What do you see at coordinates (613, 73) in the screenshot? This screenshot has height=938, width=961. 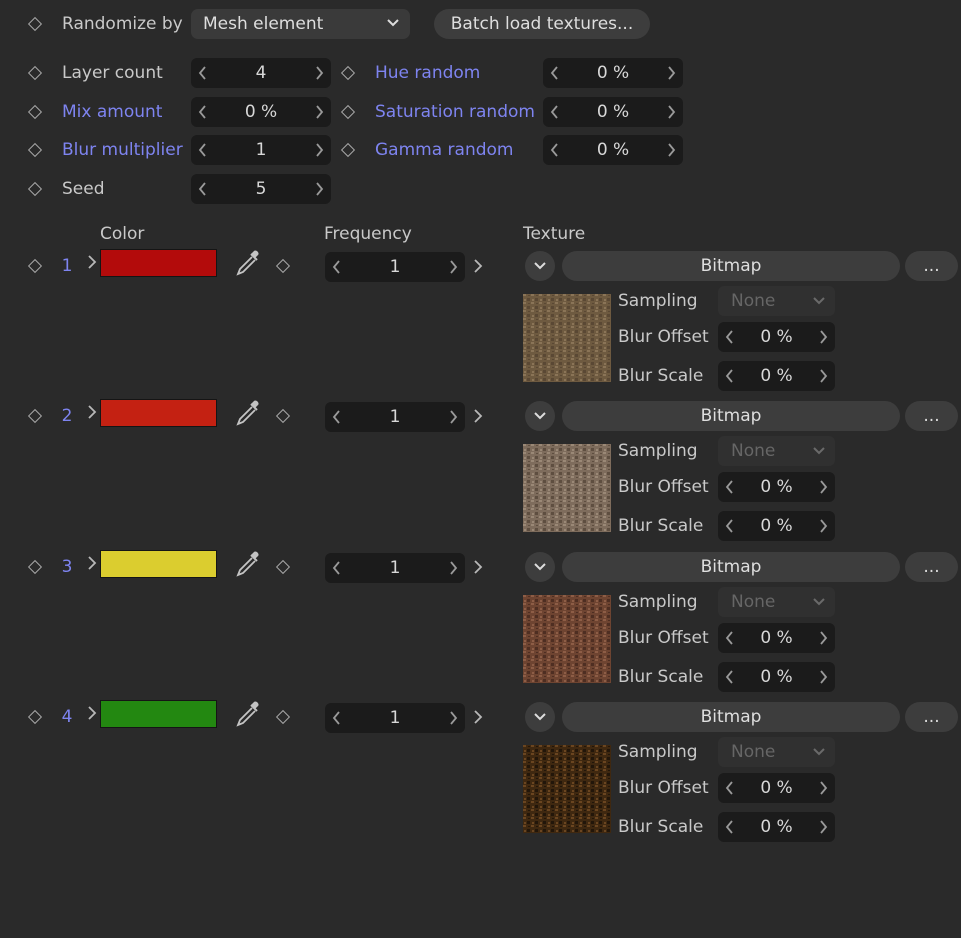 I see `hue-random-stepper: 0 %` at bounding box center [613, 73].